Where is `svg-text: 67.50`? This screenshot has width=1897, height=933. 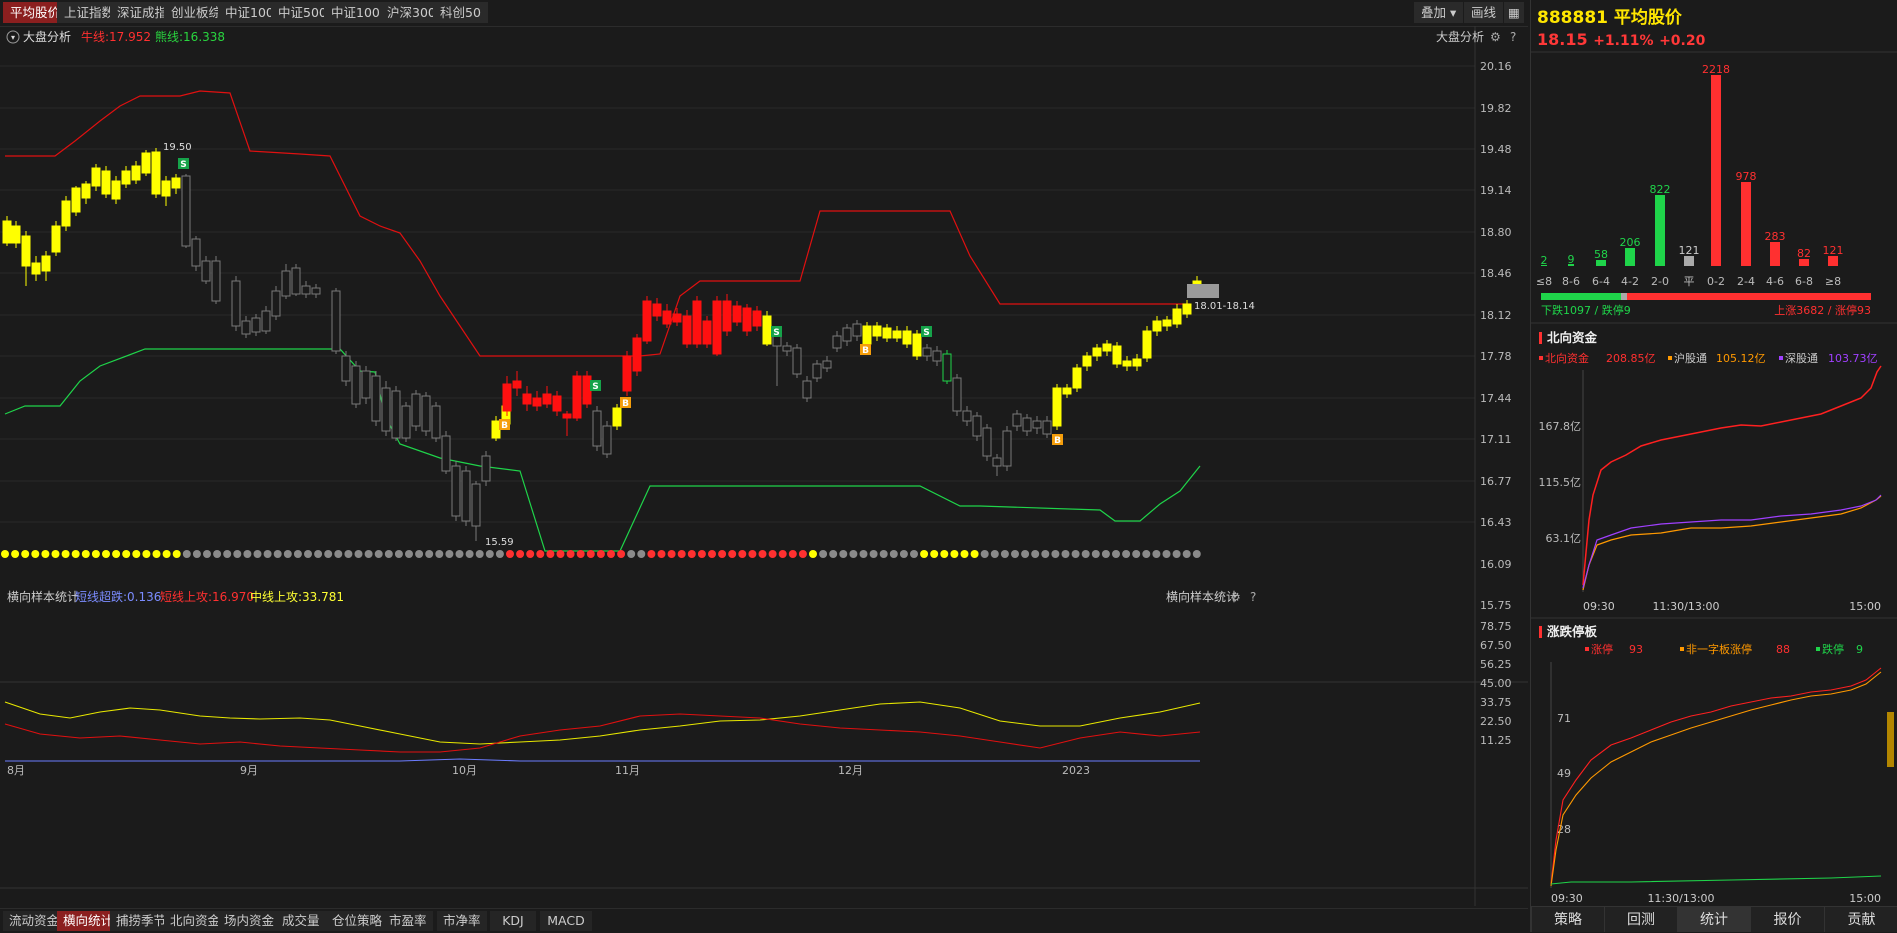 svg-text: 67.50 is located at coordinates (1496, 645).